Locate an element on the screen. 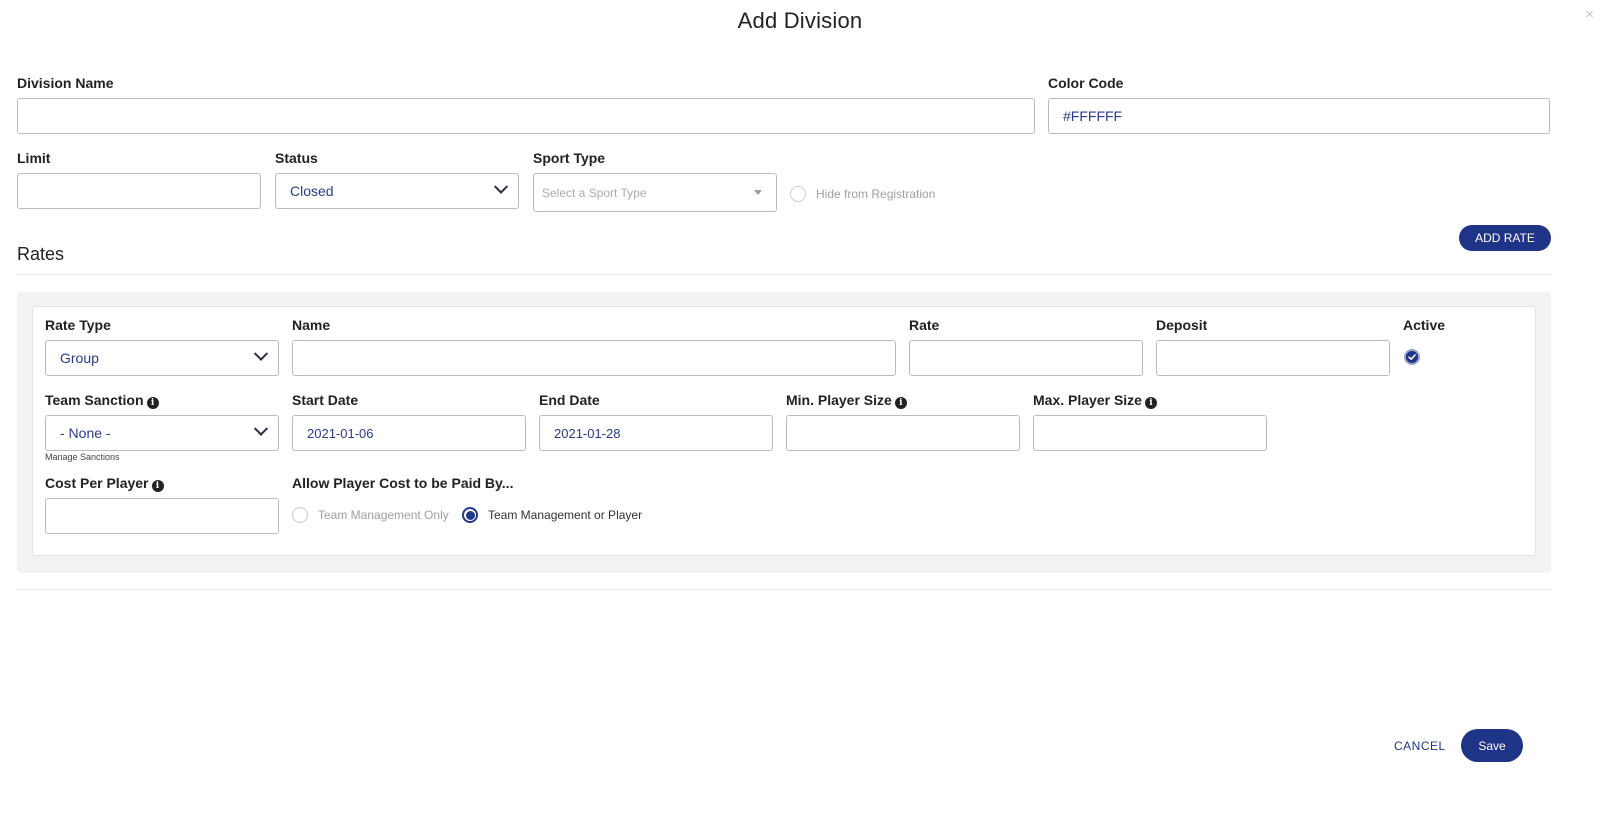 The image size is (1600, 822). division-name-label: Division Name is located at coordinates (65, 83).